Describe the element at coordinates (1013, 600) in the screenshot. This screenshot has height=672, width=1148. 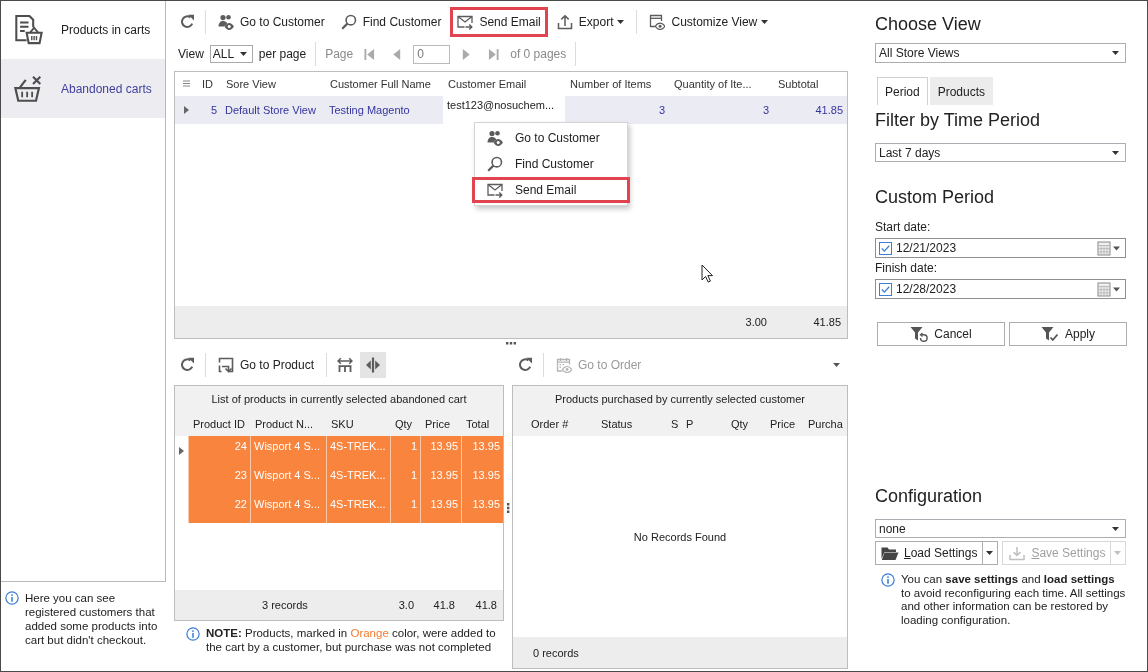
I see `settings-hint: You can save settings and load settings to avoid reconfiguring each time. All settings and other information can be restored by loading configuration.` at that location.